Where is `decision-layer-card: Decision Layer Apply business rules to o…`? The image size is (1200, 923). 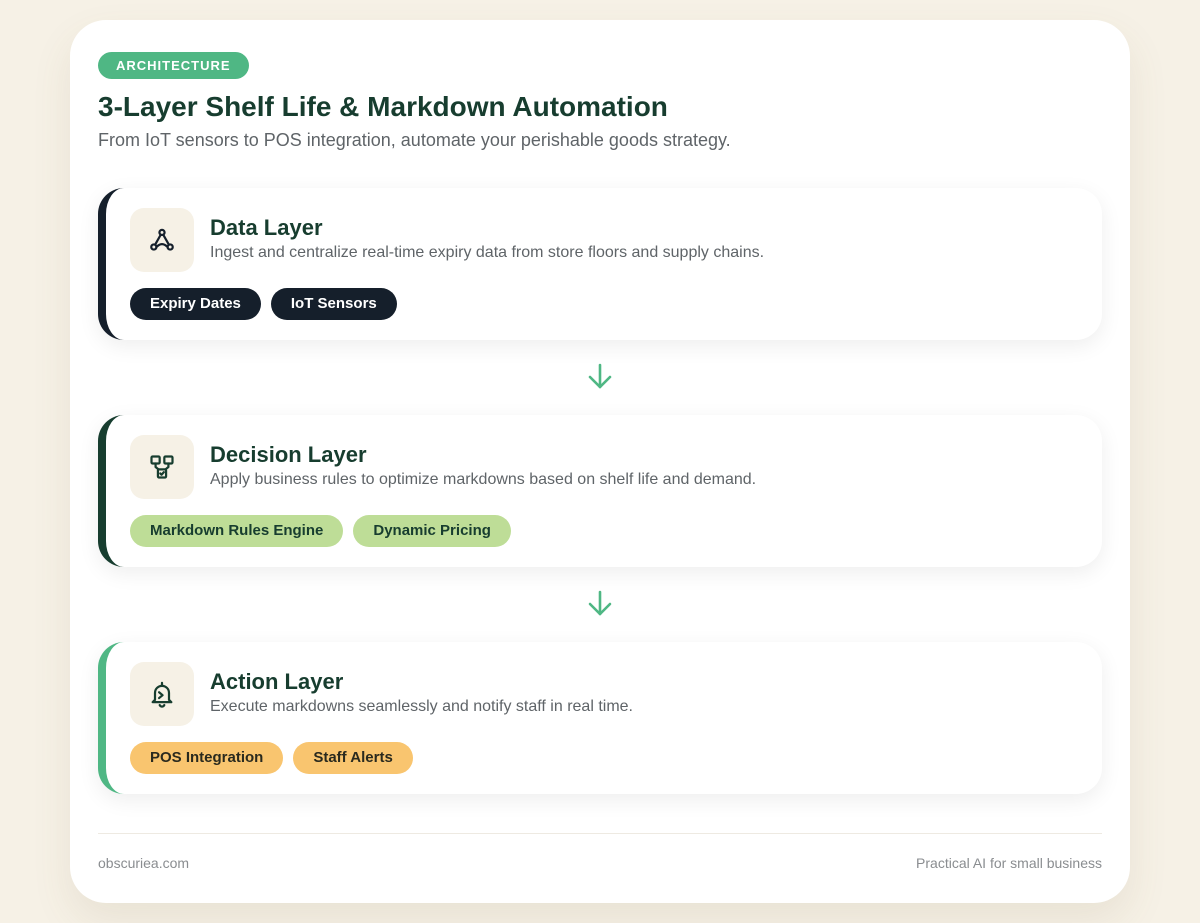
decision-layer-card: Decision Layer Apply business rules to o… is located at coordinates (600, 491).